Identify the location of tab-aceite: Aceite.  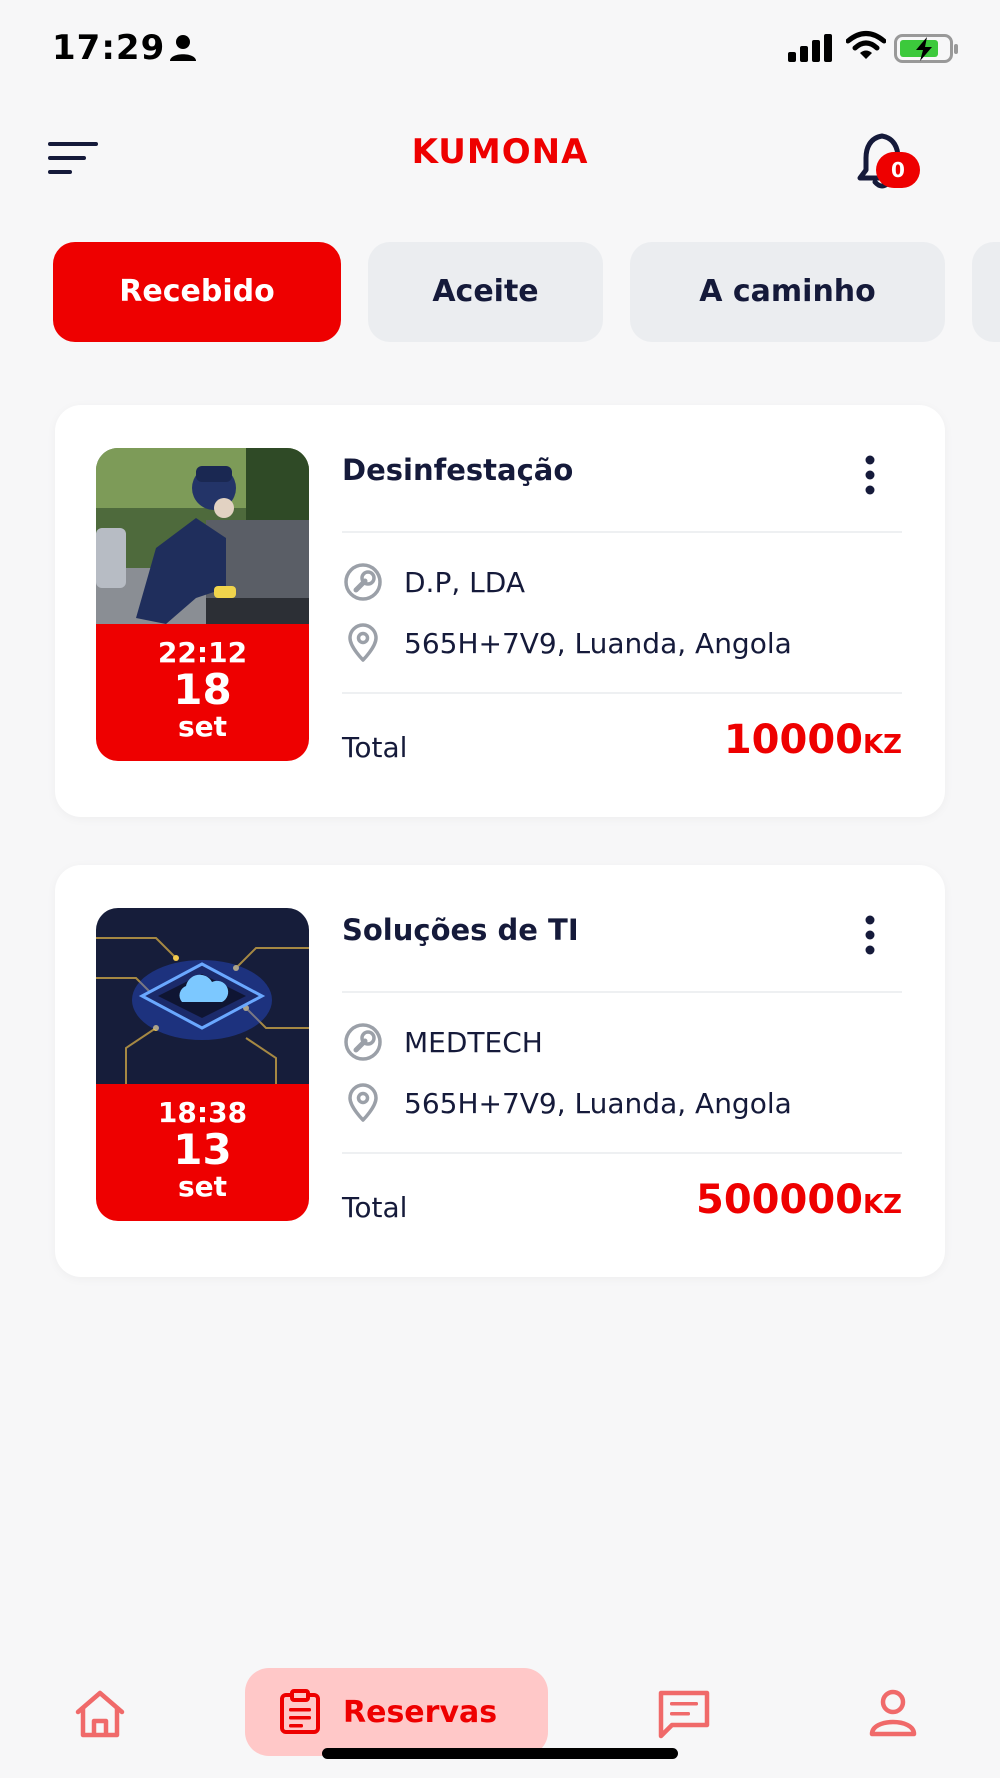
(485, 292).